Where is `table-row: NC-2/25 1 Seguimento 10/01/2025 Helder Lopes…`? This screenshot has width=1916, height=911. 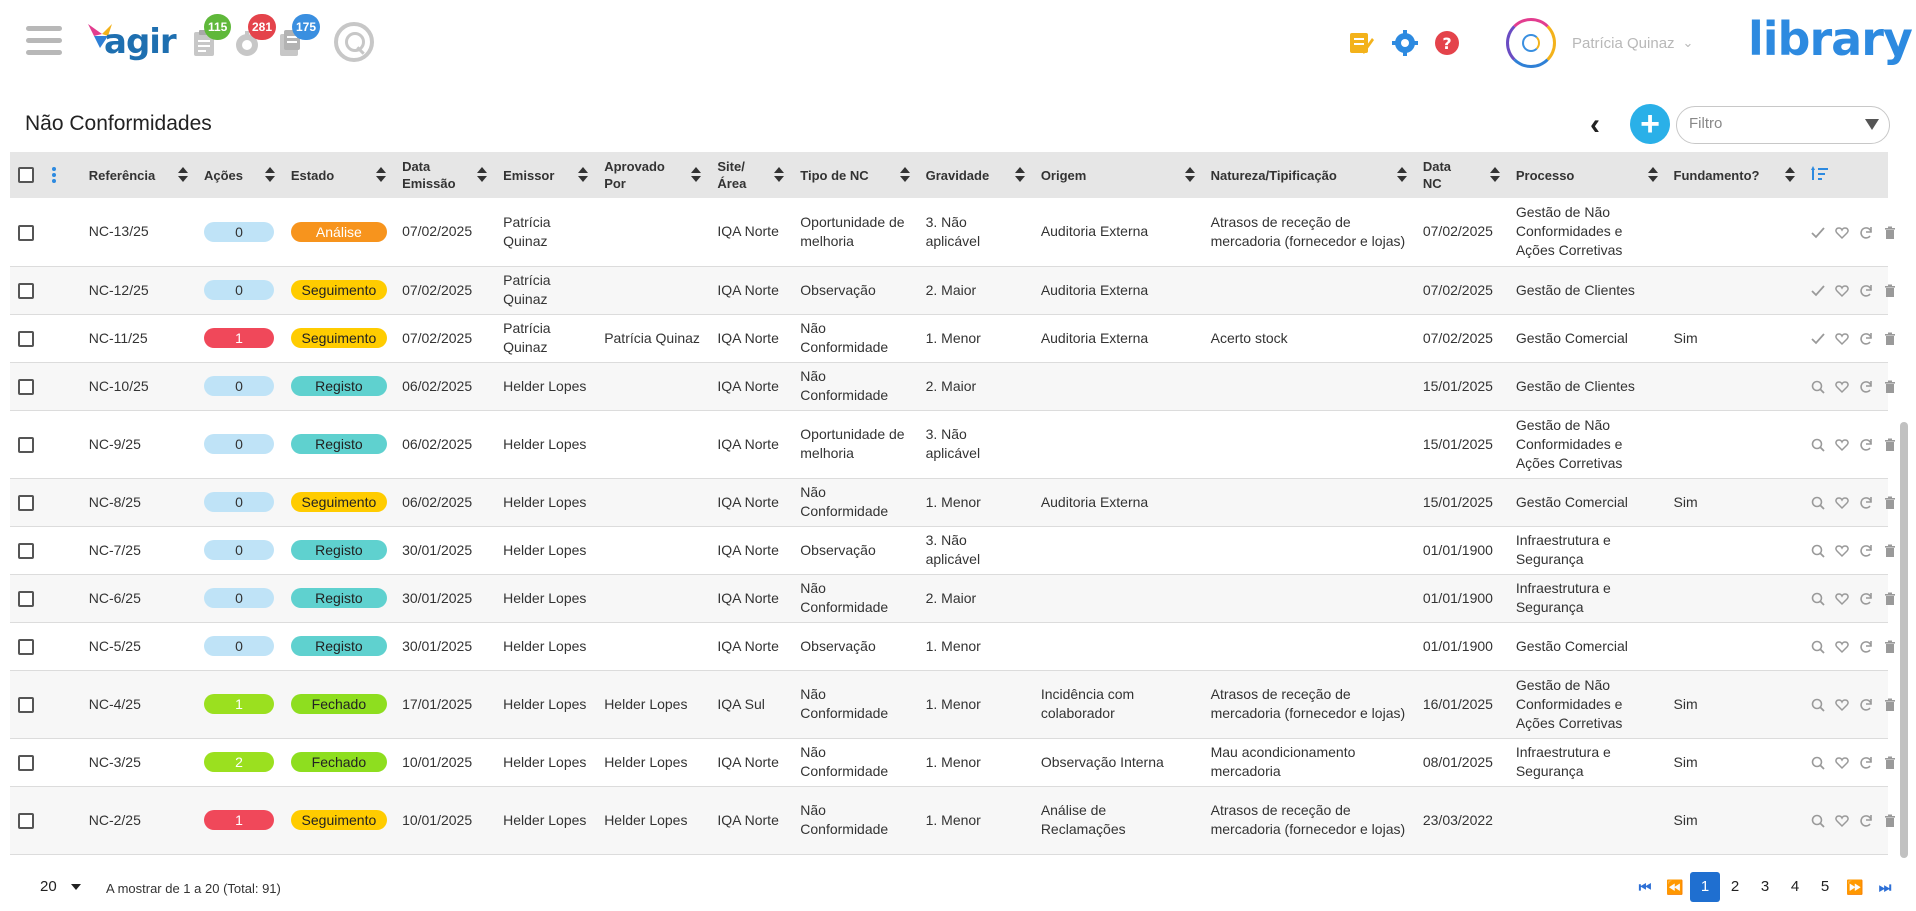
table-row: NC-2/25 1 Seguimento 10/01/2025 Helder Lopes… is located at coordinates (952, 820).